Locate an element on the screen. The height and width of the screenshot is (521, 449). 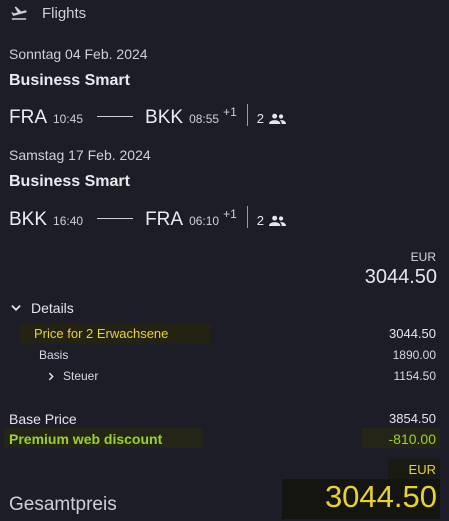
segment-1-cabin: Business Smart is located at coordinates (69, 80).